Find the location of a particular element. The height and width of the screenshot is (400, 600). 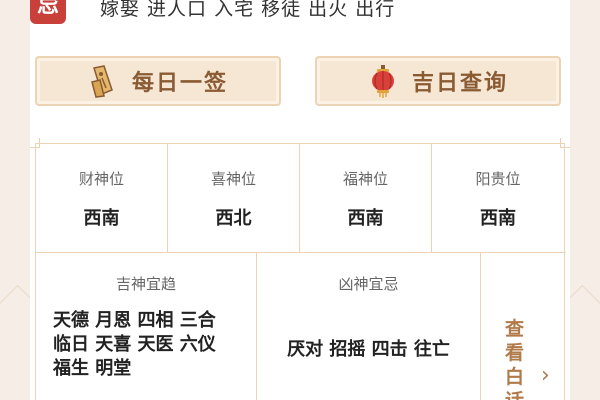

good-gods-cell: 吉神宜趋 天德 月恩 四相 三合 临日 天喜 天医 六仪 福生 明堂 is located at coordinates (146, 326).